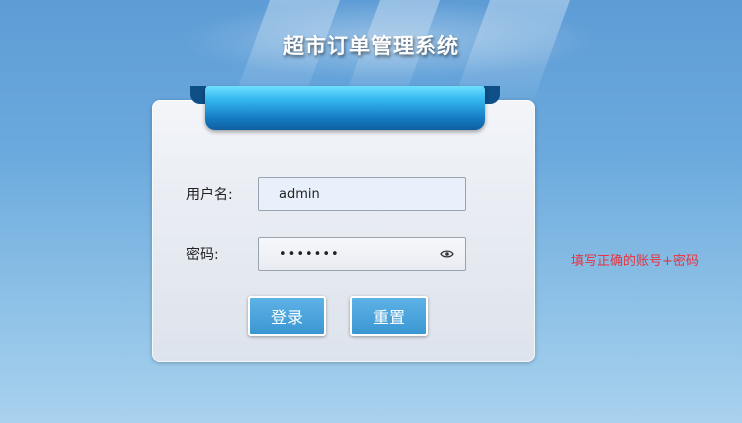 The width and height of the screenshot is (742, 423). What do you see at coordinates (362, 254) in the screenshot?
I see `password-input: •••••••` at bounding box center [362, 254].